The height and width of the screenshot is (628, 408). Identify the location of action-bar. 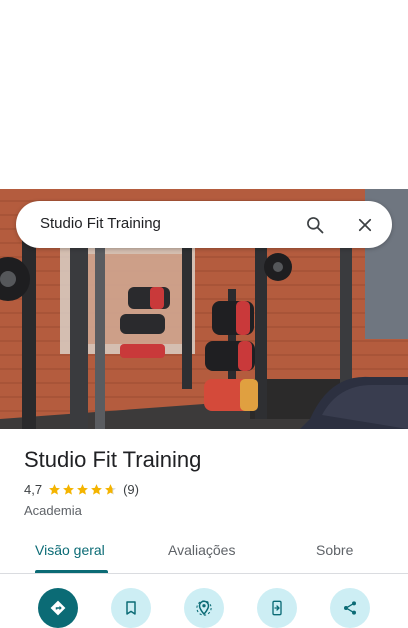
(204, 608).